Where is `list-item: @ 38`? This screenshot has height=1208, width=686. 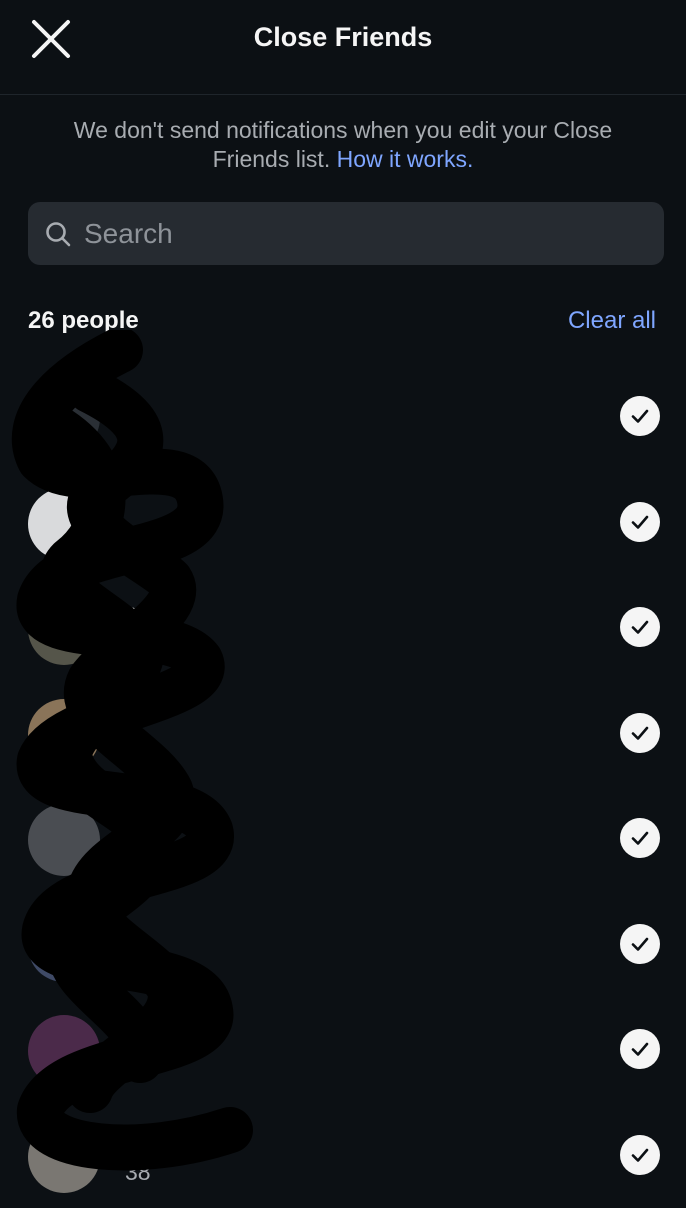 list-item: @ 38 is located at coordinates (343, 1155).